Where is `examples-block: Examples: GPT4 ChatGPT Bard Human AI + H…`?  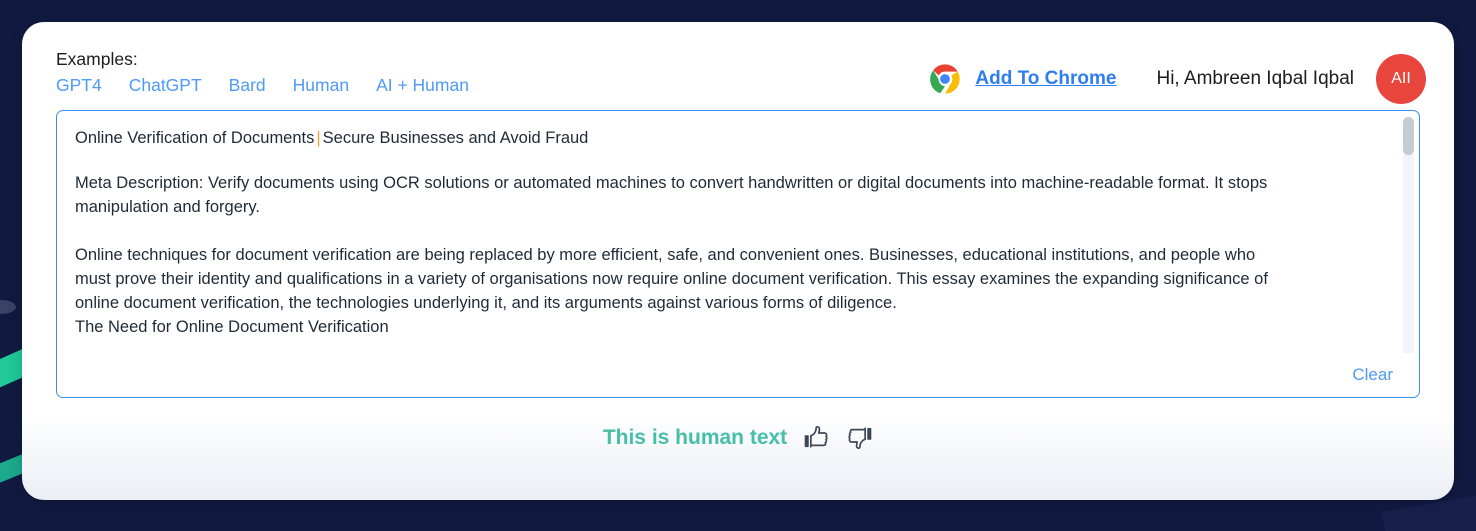
examples-block: Examples: GPT4 ChatGPT Bard Human AI + H… is located at coordinates (262, 72).